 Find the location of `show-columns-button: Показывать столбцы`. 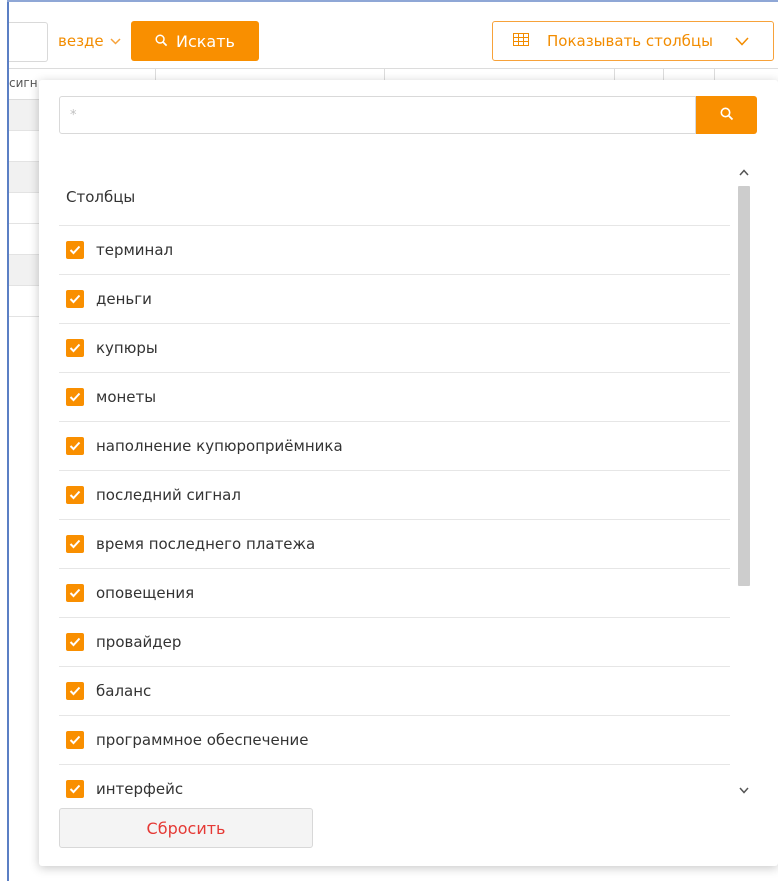

show-columns-button: Показывать столбцы is located at coordinates (633, 41).